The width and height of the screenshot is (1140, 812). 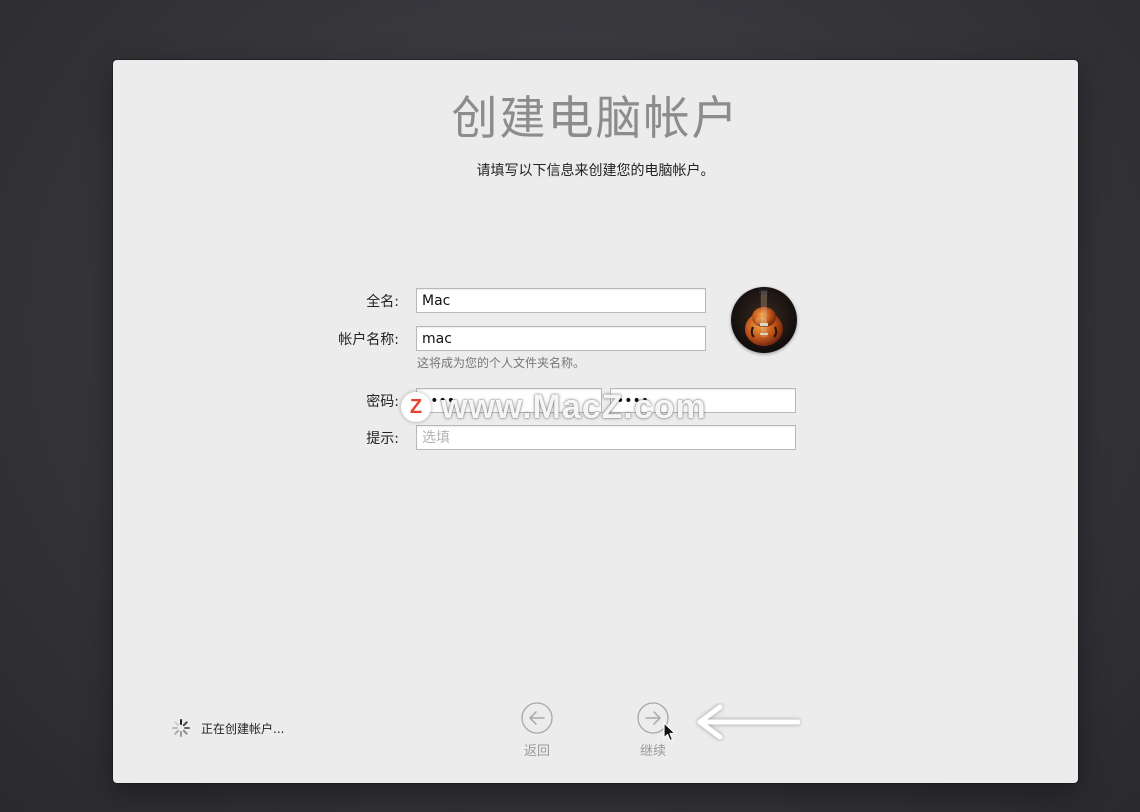 I want to click on password-label: 密码:, so click(x=382, y=402).